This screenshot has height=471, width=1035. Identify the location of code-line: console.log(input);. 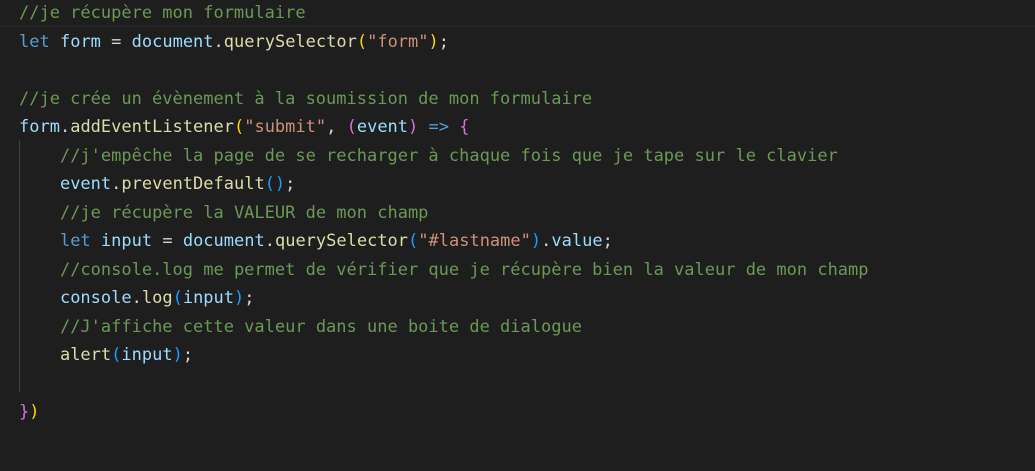
(517, 298).